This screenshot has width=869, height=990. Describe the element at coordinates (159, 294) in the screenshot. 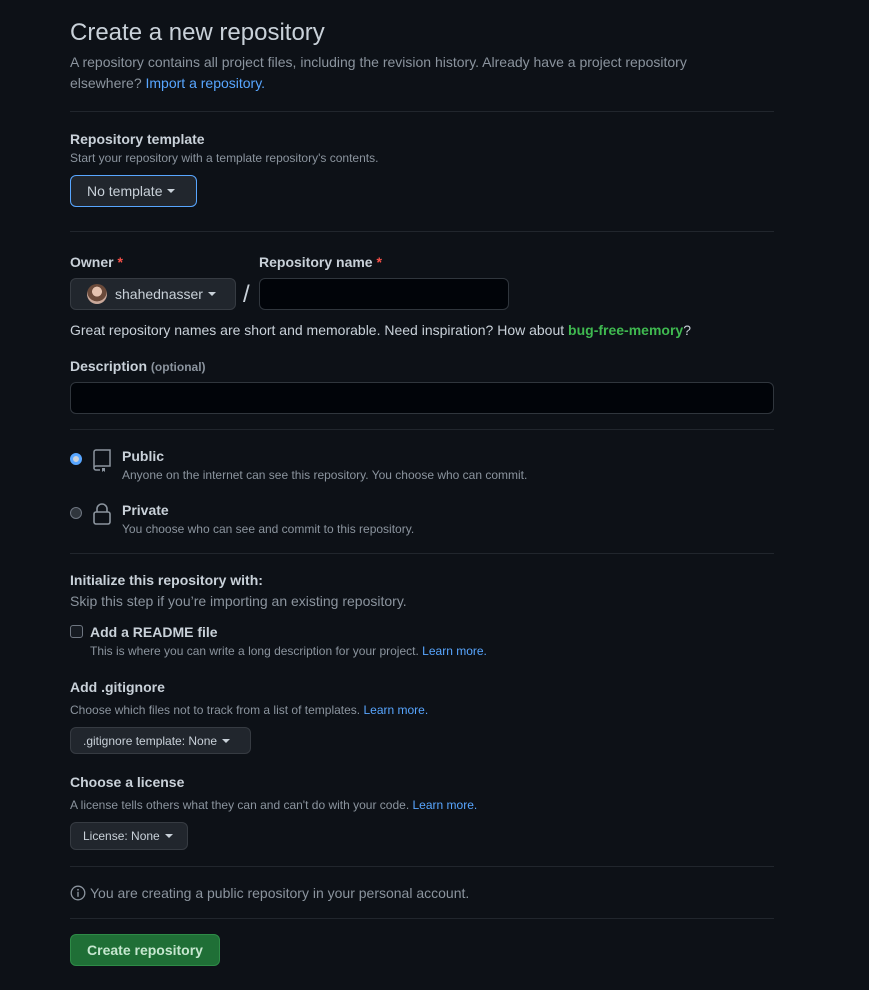

I see `owner-name: shahednasser` at that location.